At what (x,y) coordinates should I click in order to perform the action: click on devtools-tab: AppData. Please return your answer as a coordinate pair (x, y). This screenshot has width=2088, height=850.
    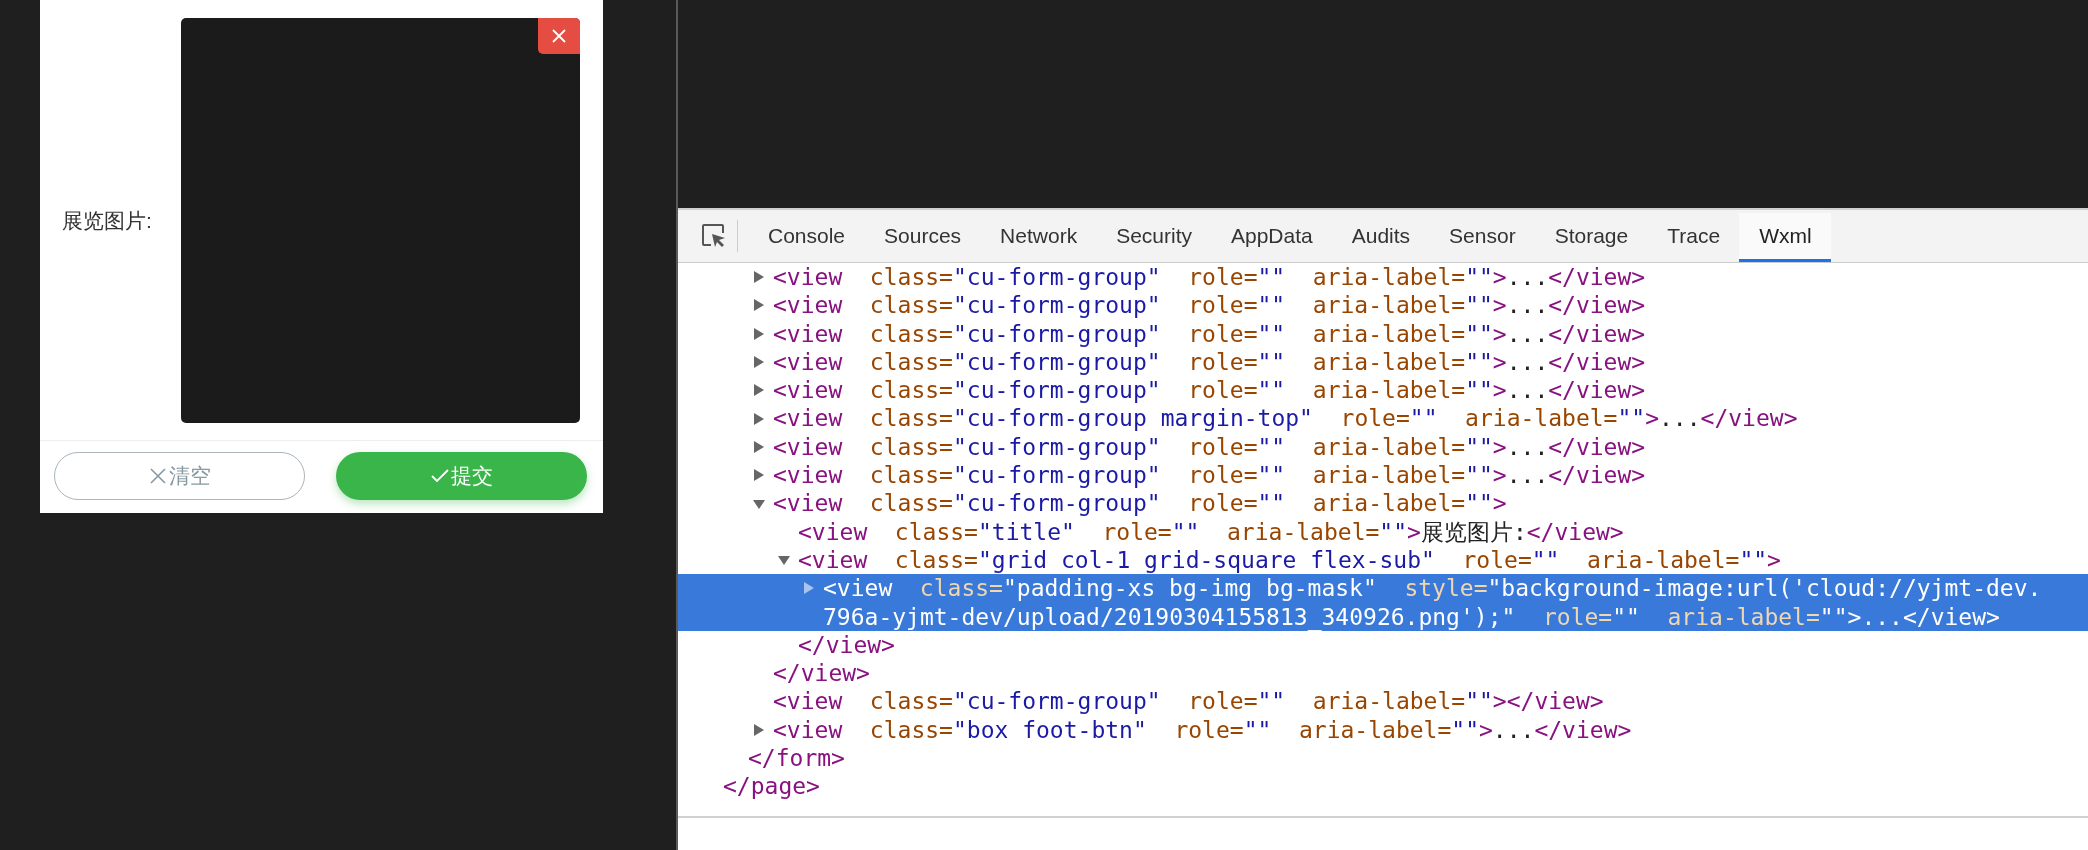
    Looking at the image, I should click on (1271, 237).